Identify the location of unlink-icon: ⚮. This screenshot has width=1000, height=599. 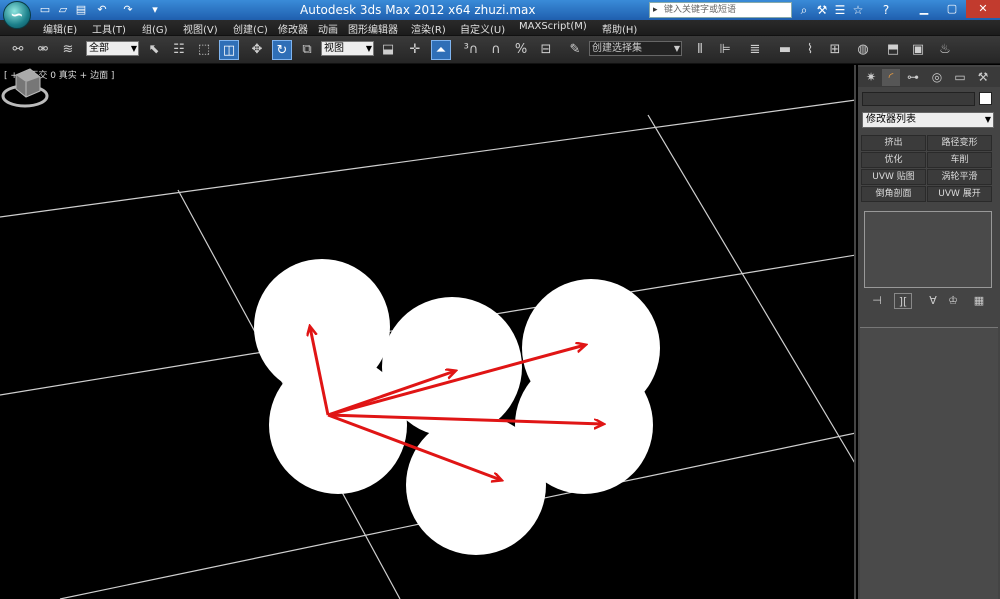
(43, 50).